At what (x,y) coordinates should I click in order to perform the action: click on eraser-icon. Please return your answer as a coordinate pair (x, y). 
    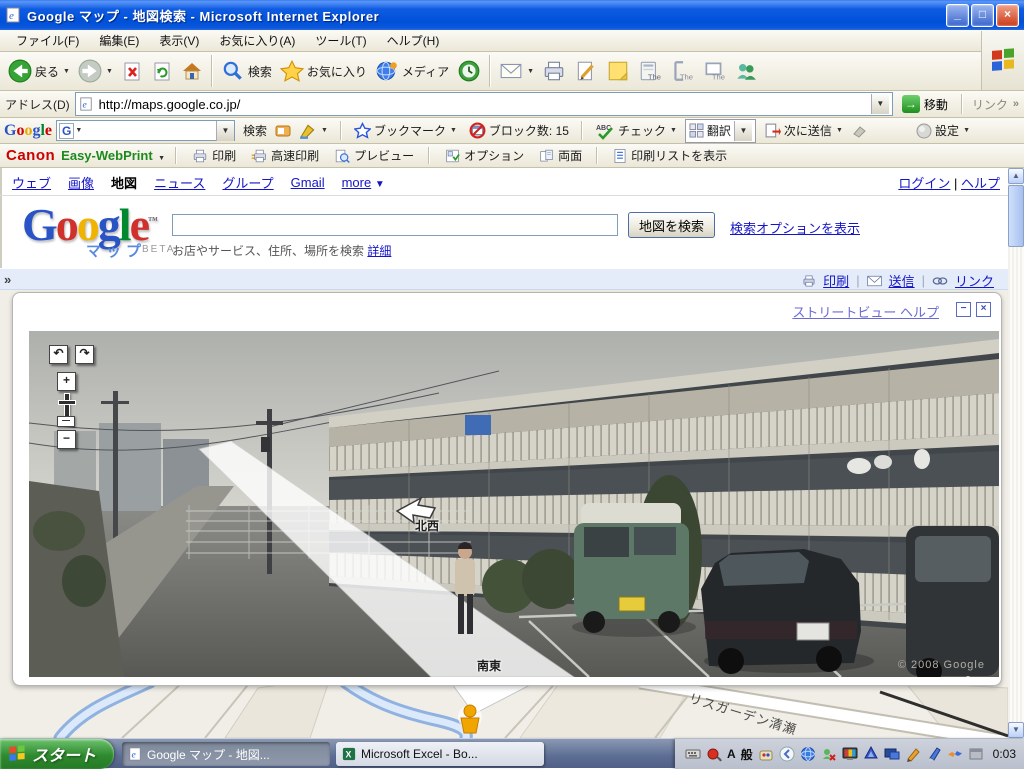
    Looking at the image, I should click on (859, 131).